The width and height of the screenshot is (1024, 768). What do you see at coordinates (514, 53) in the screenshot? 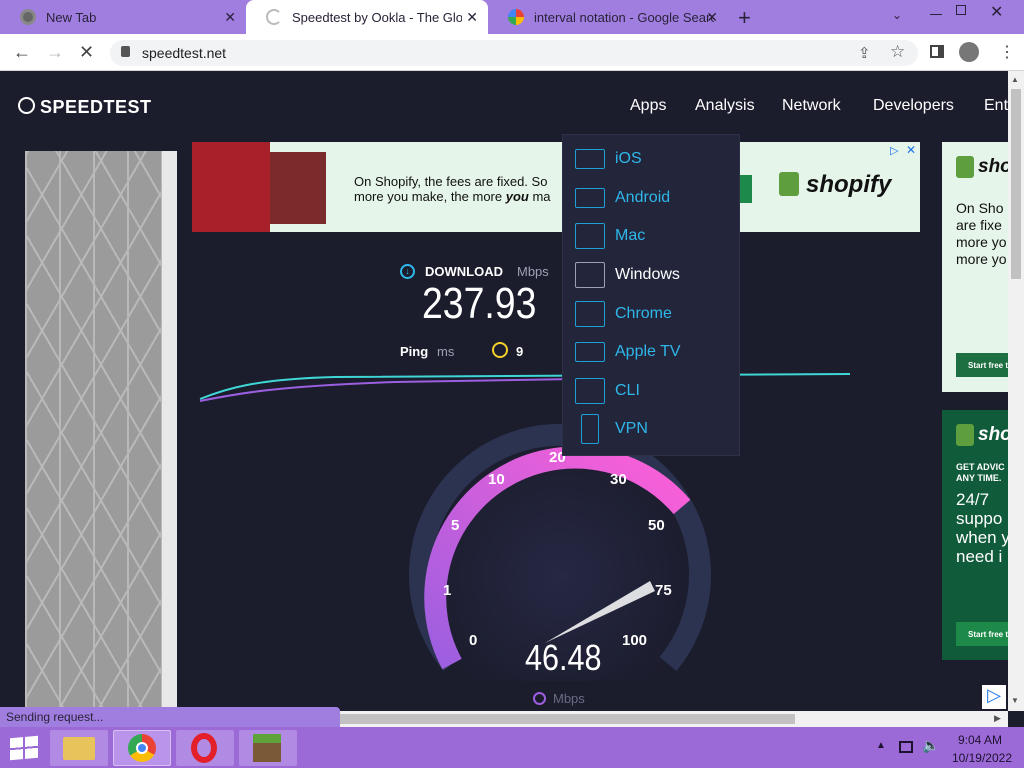
I see `address-bar` at bounding box center [514, 53].